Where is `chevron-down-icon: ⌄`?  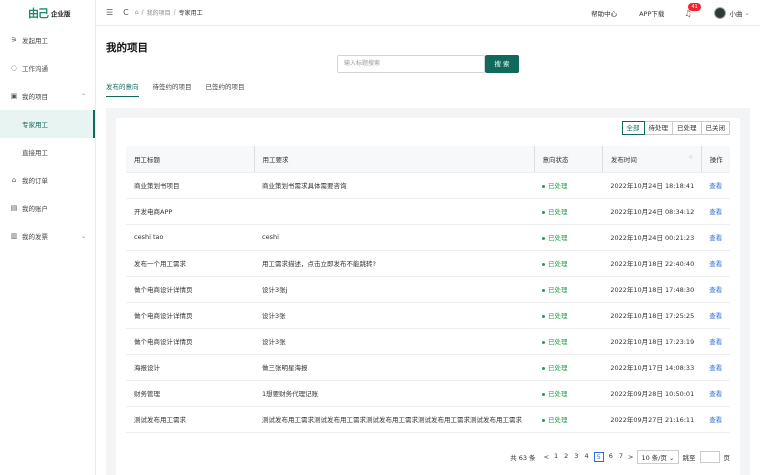
chevron-down-icon: ⌄ is located at coordinates (747, 13).